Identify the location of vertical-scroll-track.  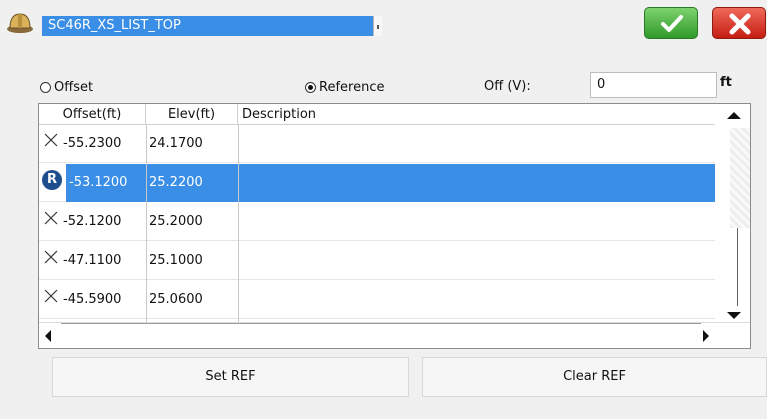
(737, 267).